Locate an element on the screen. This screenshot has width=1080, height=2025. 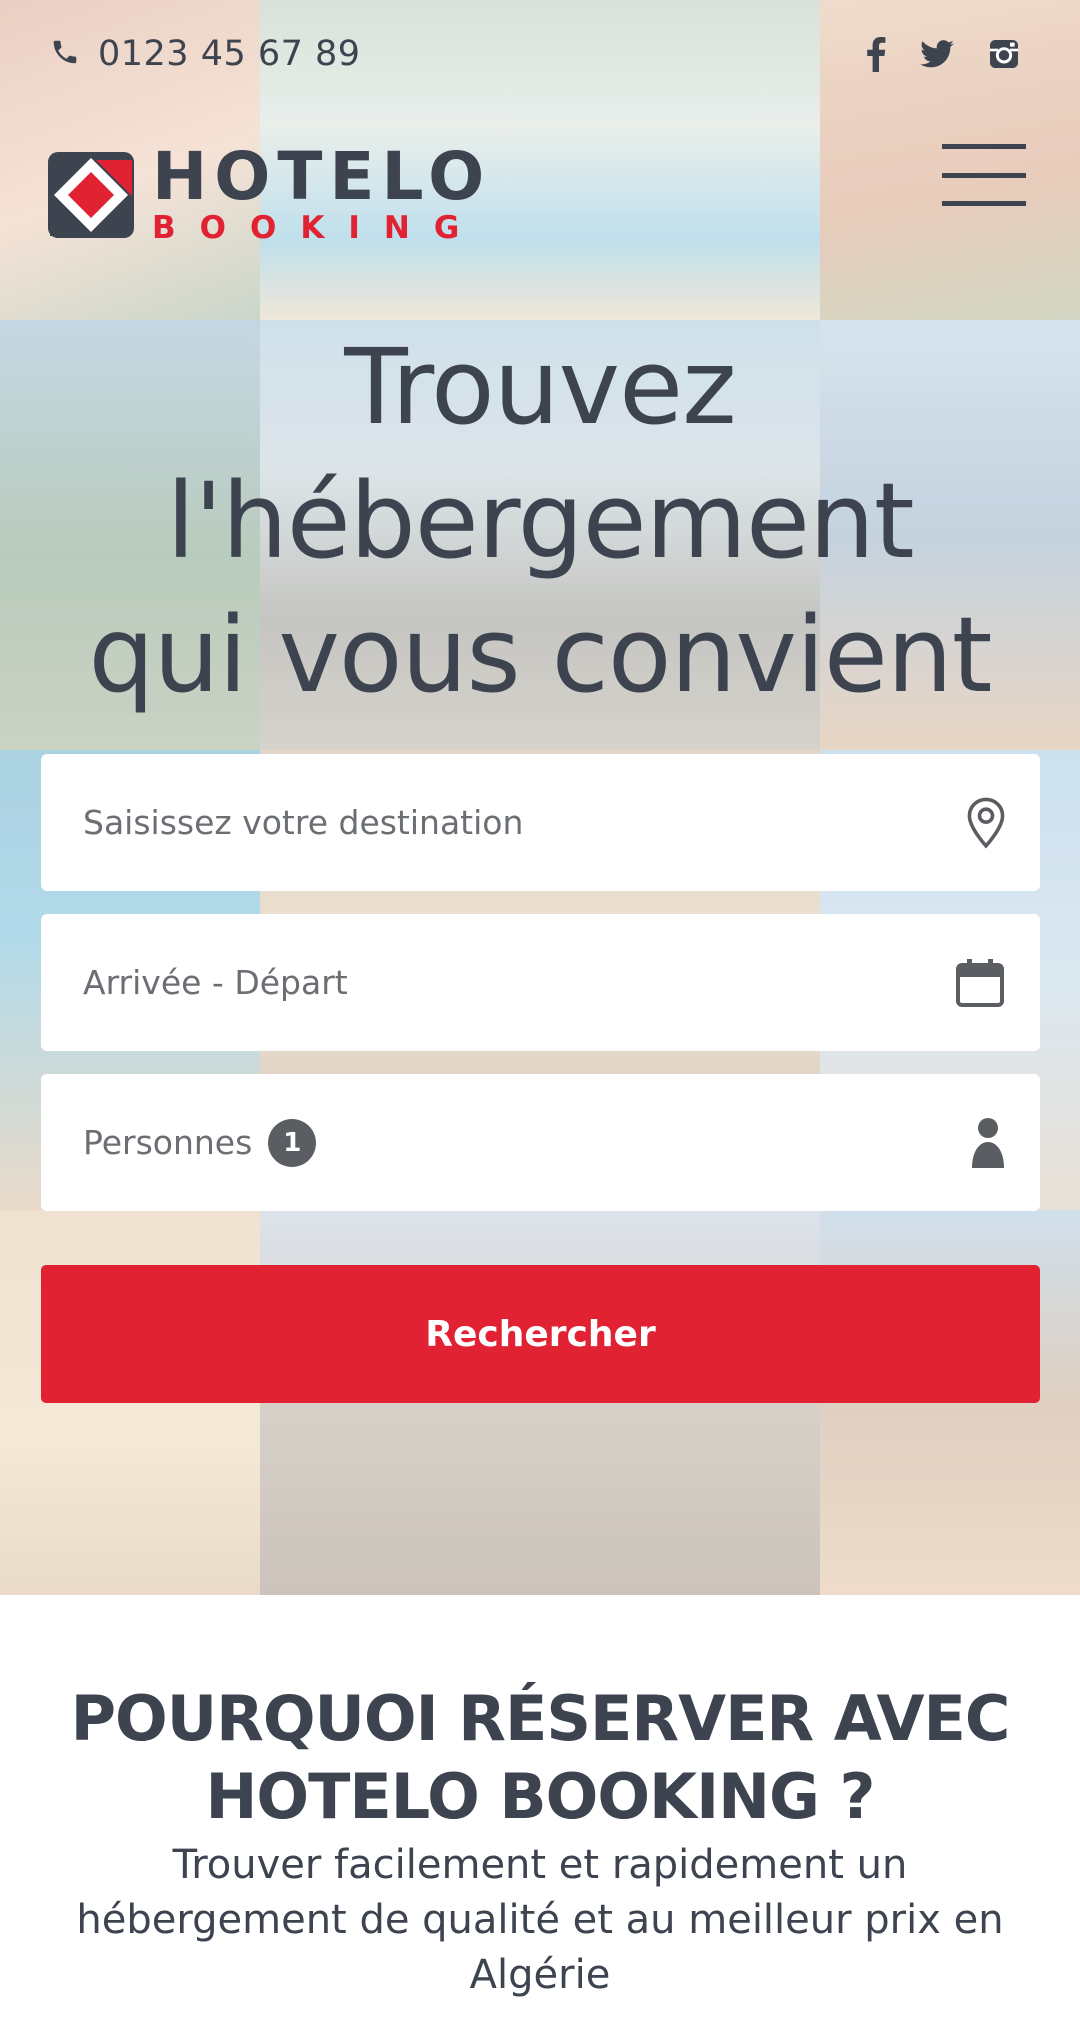
persons-field: Personnes 1 is located at coordinates (540, 1142).